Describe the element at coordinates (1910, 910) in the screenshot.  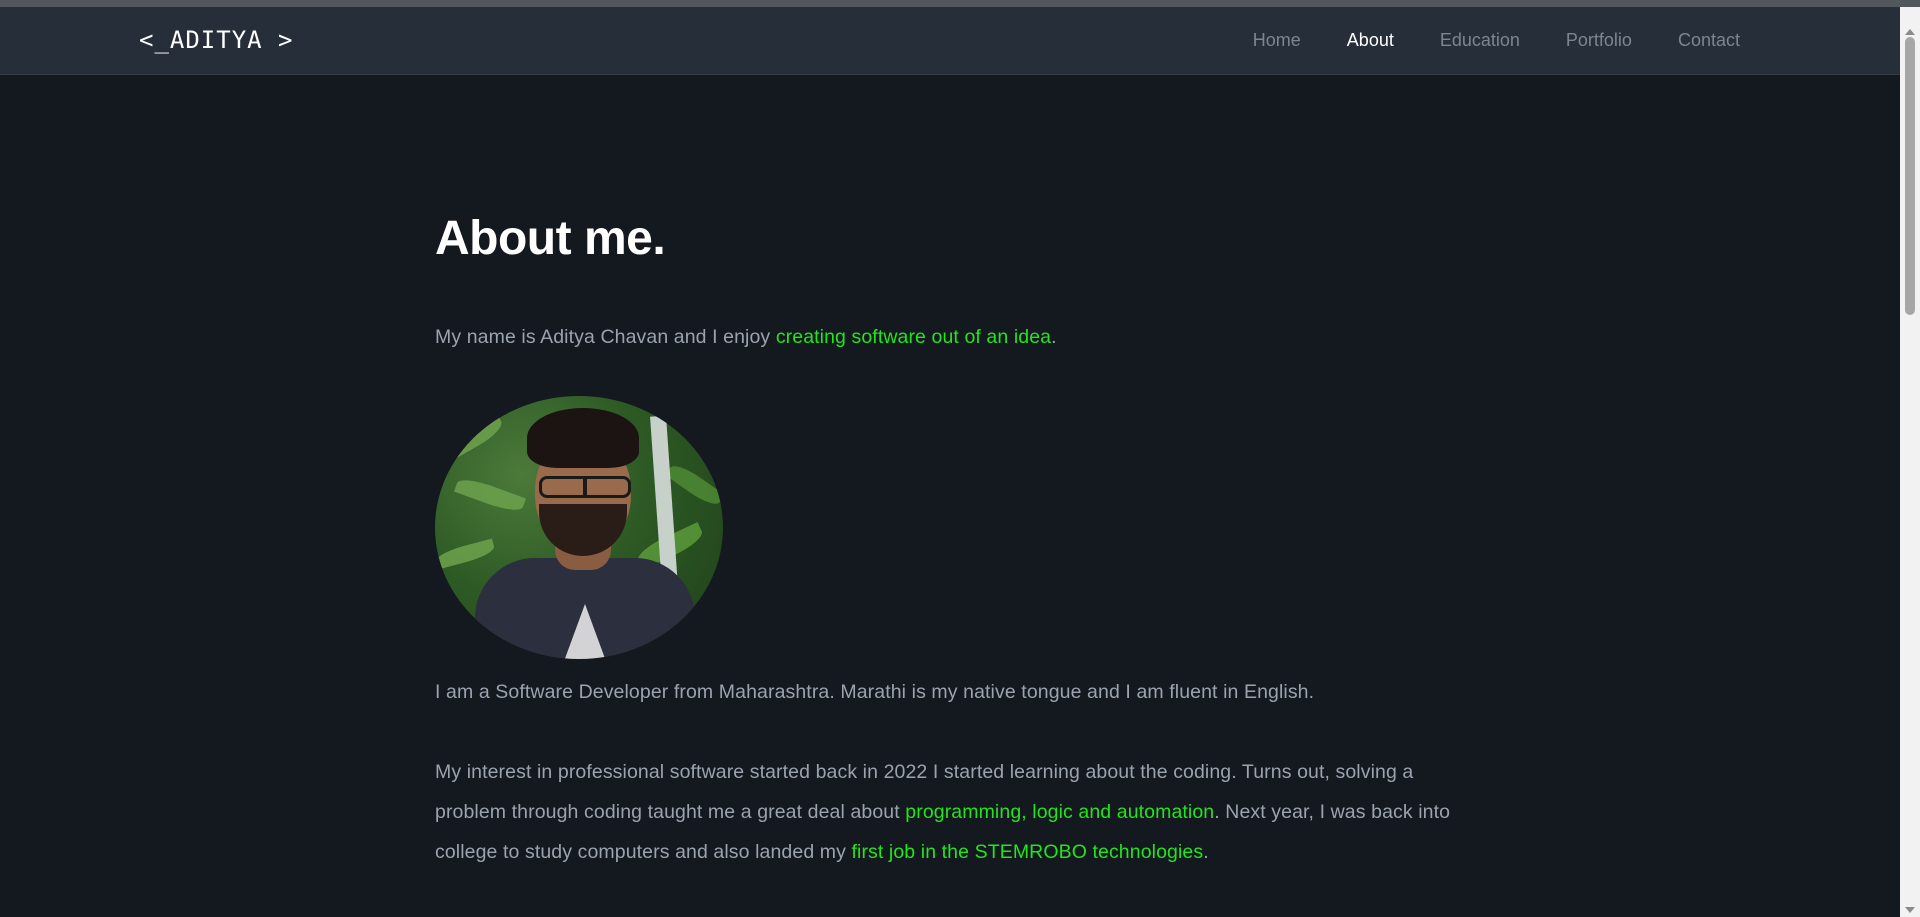
I see `scroll-down-icon` at that location.